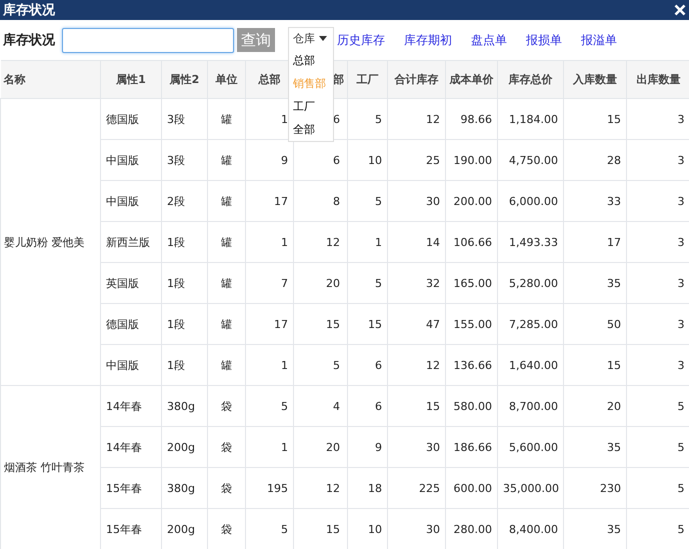  Describe the element at coordinates (417, 324) in the screenshot. I see `table-cell: 47` at that location.